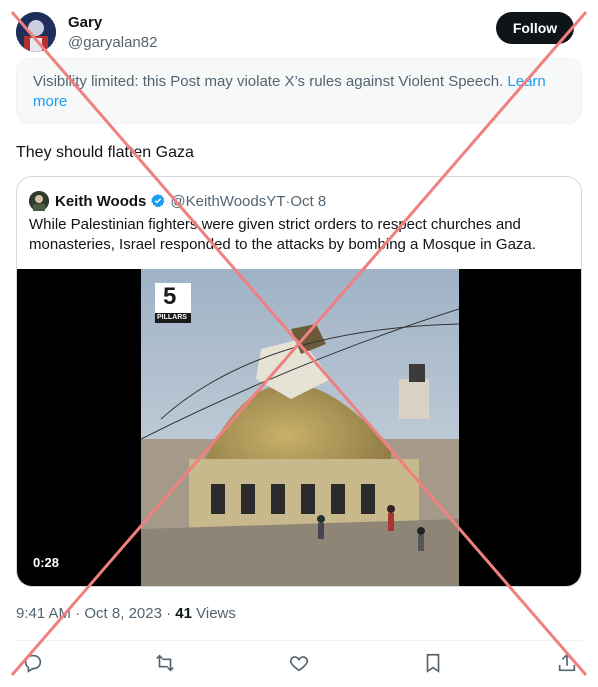  I want to click on quoted-post-header: Keith Woods @KeithWoodsYT · Oct 8, so click(177, 201).